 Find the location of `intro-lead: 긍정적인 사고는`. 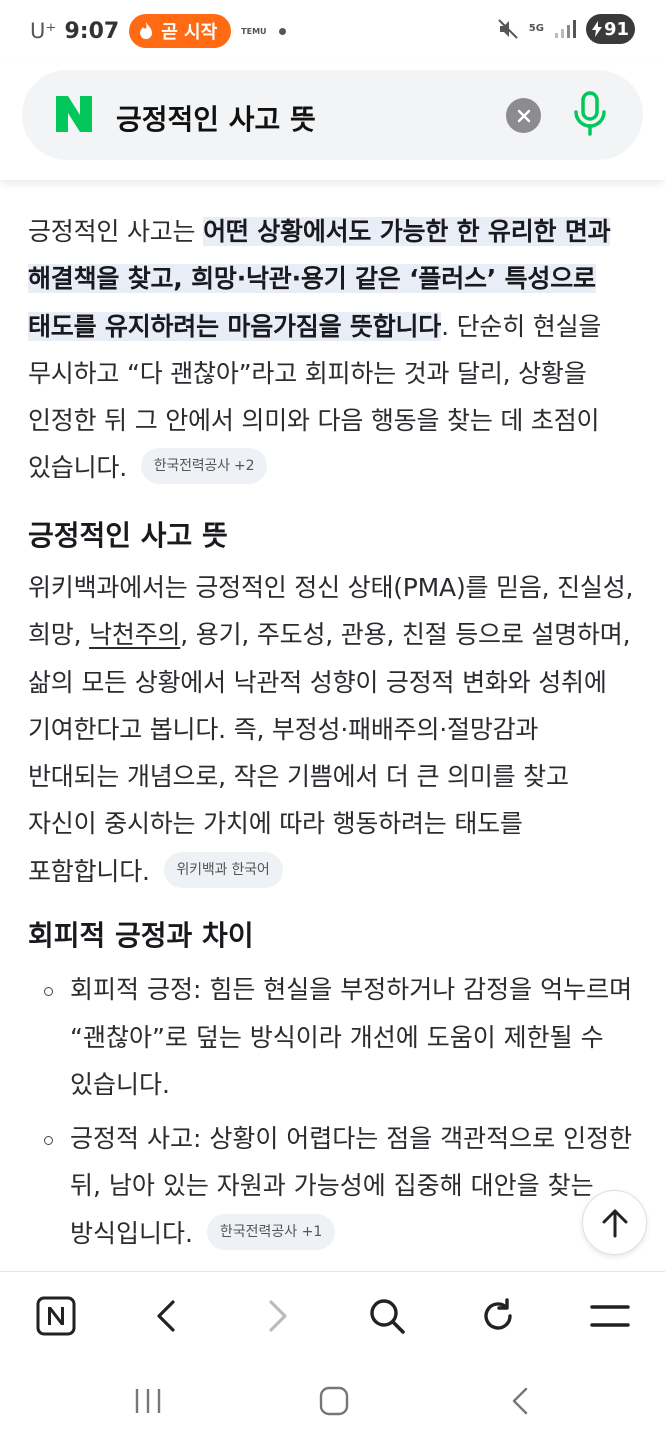

intro-lead: 긍정적인 사고는 is located at coordinates (116, 231).